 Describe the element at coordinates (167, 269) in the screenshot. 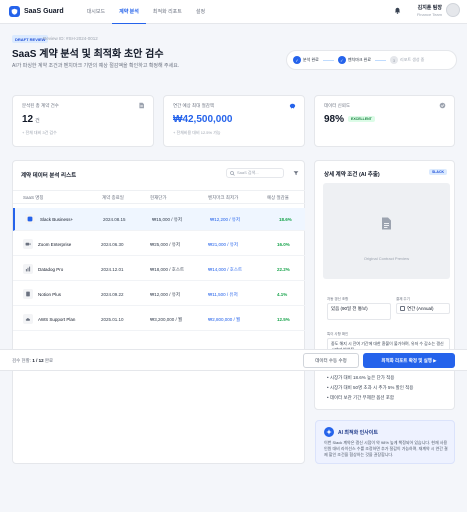

I see `current-price: ₩18,000 / 호스트` at that location.